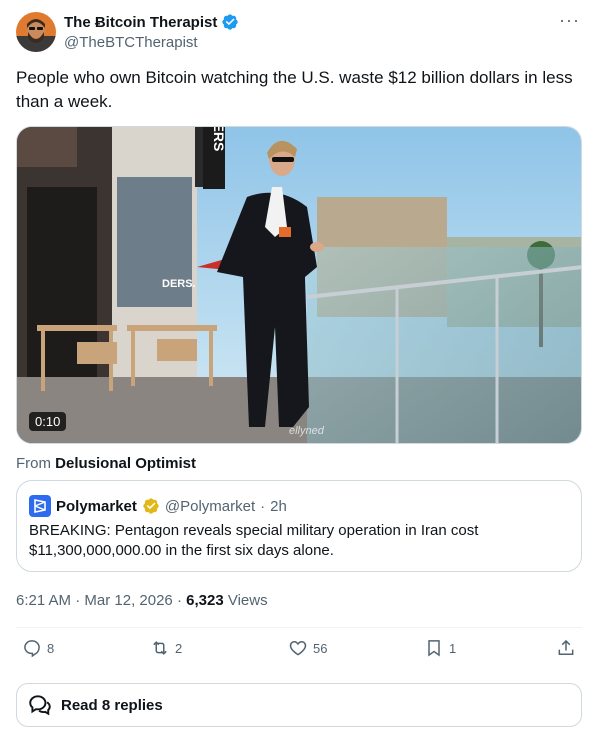  I want to click on video-watermark: ellyned, so click(306, 431).